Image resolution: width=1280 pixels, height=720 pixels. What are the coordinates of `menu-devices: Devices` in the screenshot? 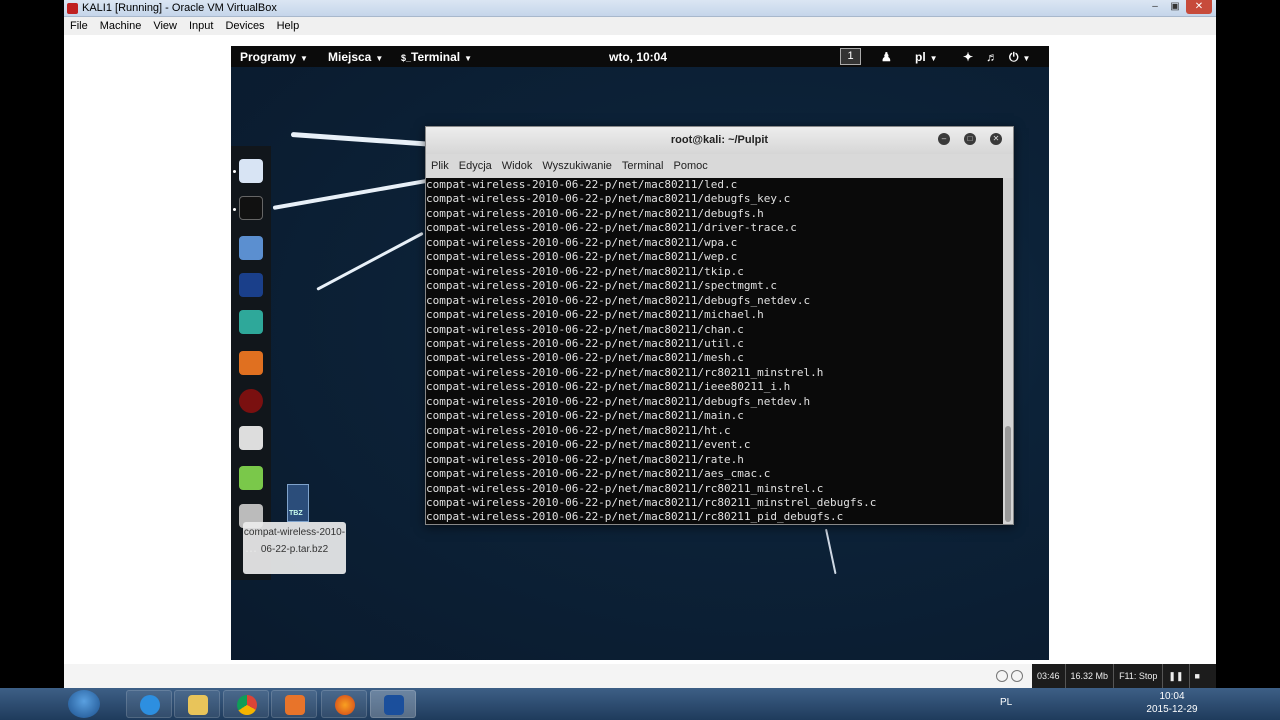 It's located at (244, 26).